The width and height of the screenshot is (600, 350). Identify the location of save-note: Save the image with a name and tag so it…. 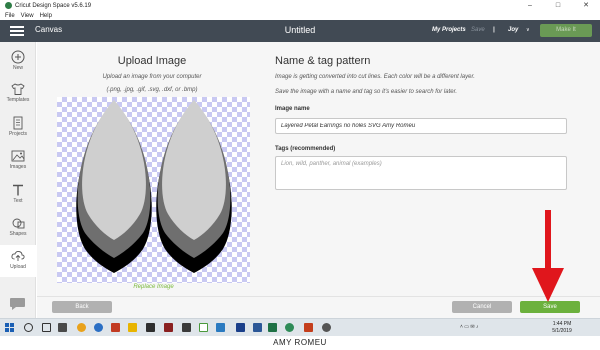
(366, 92).